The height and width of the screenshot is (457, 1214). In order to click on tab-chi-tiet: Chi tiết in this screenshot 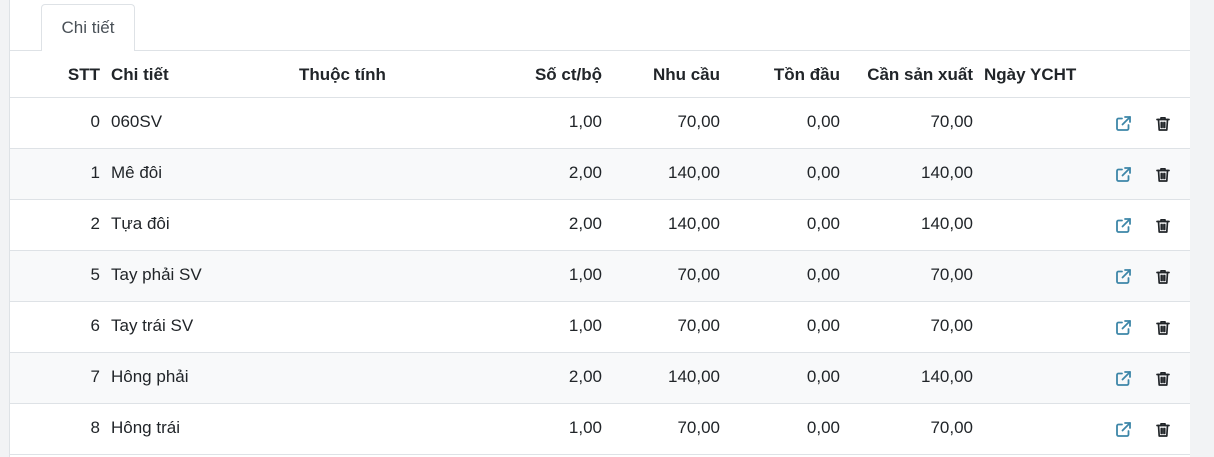, I will do `click(88, 27)`.